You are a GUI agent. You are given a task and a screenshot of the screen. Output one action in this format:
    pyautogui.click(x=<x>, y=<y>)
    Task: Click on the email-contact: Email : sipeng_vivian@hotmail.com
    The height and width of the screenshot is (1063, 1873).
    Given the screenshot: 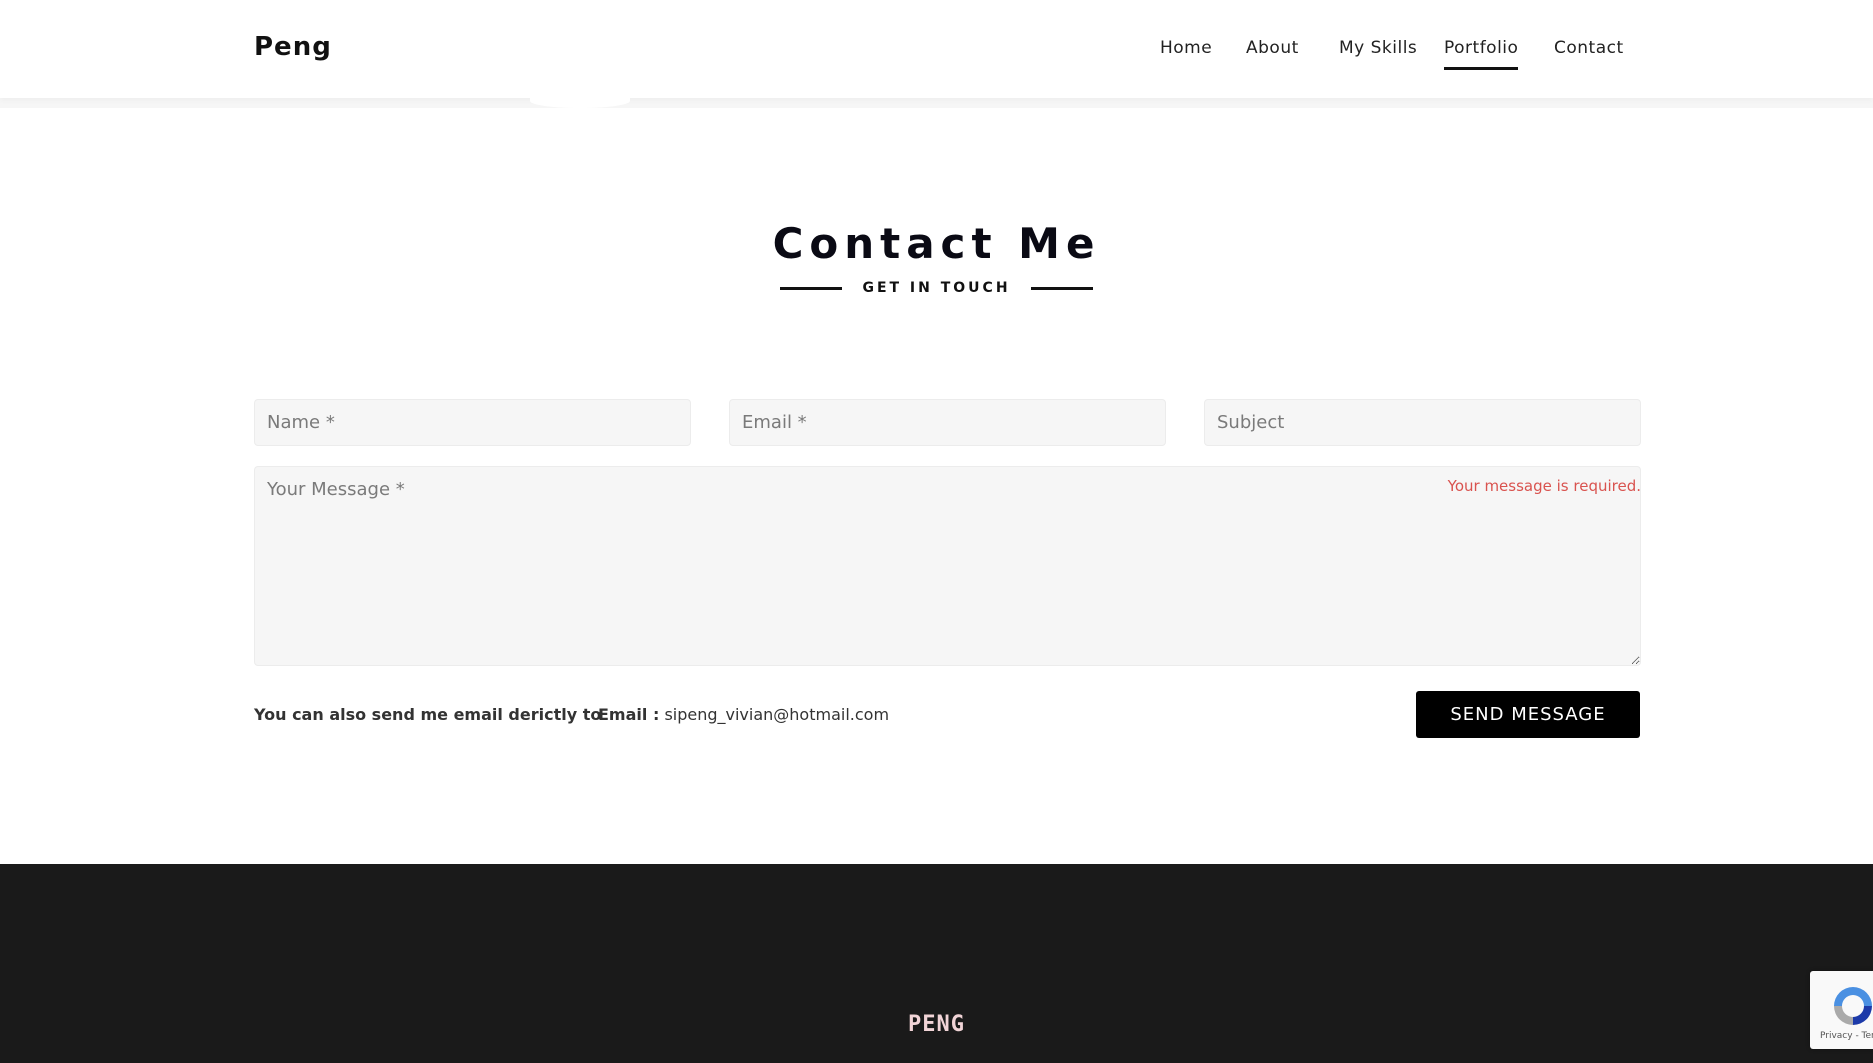 What is the action you would take?
    pyautogui.click(x=743, y=714)
    